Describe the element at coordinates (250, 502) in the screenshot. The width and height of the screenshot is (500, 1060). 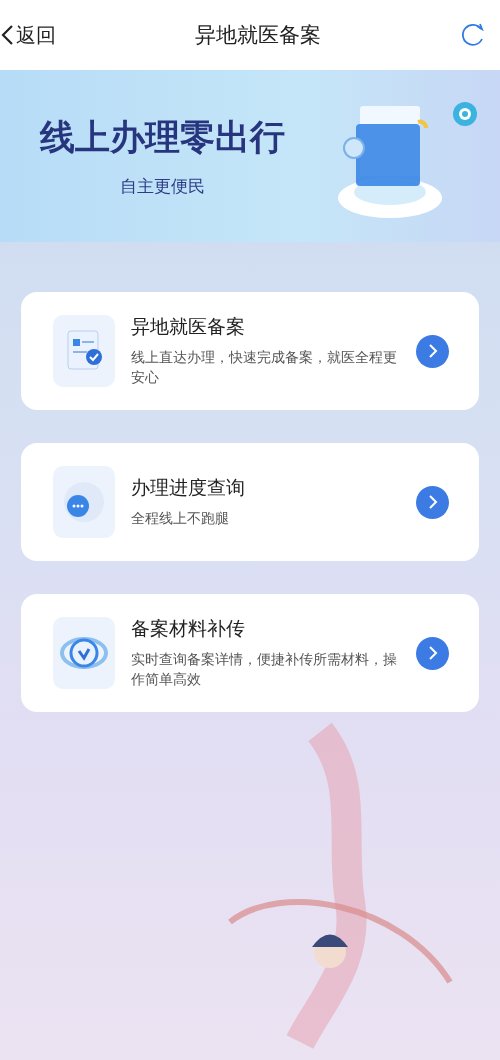
I see `service-card: 办理进度查询 全程线上不跑腿` at that location.